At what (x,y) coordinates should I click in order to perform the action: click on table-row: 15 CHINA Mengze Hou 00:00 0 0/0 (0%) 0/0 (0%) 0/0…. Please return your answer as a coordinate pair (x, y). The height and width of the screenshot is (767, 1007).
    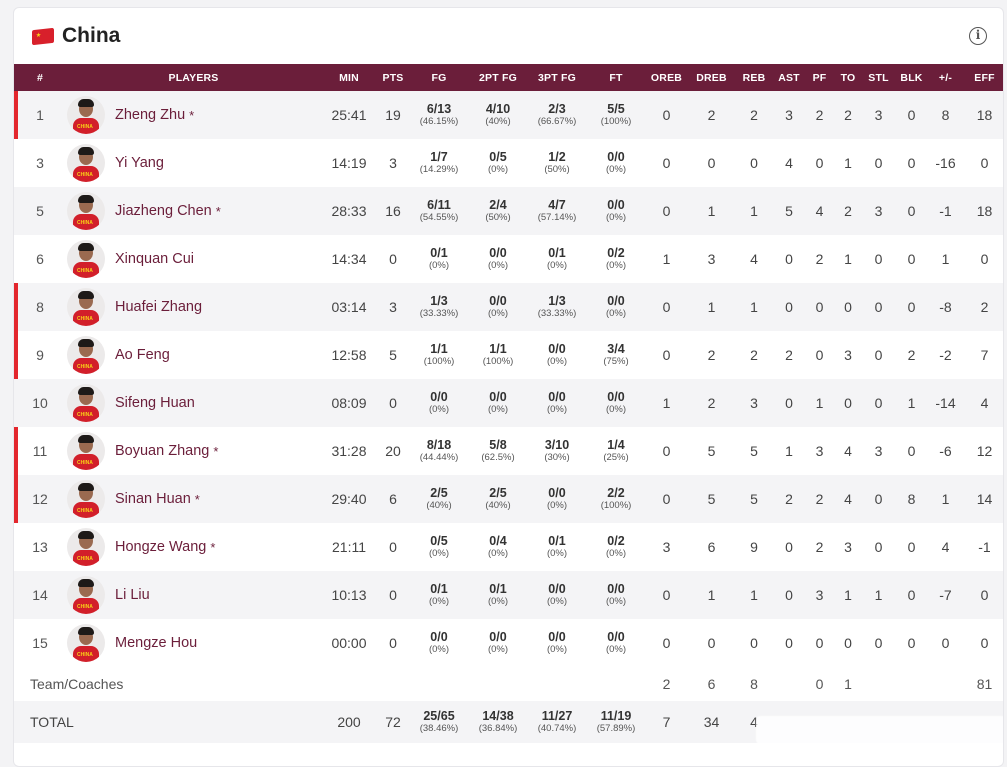
    Looking at the image, I should click on (508, 643).